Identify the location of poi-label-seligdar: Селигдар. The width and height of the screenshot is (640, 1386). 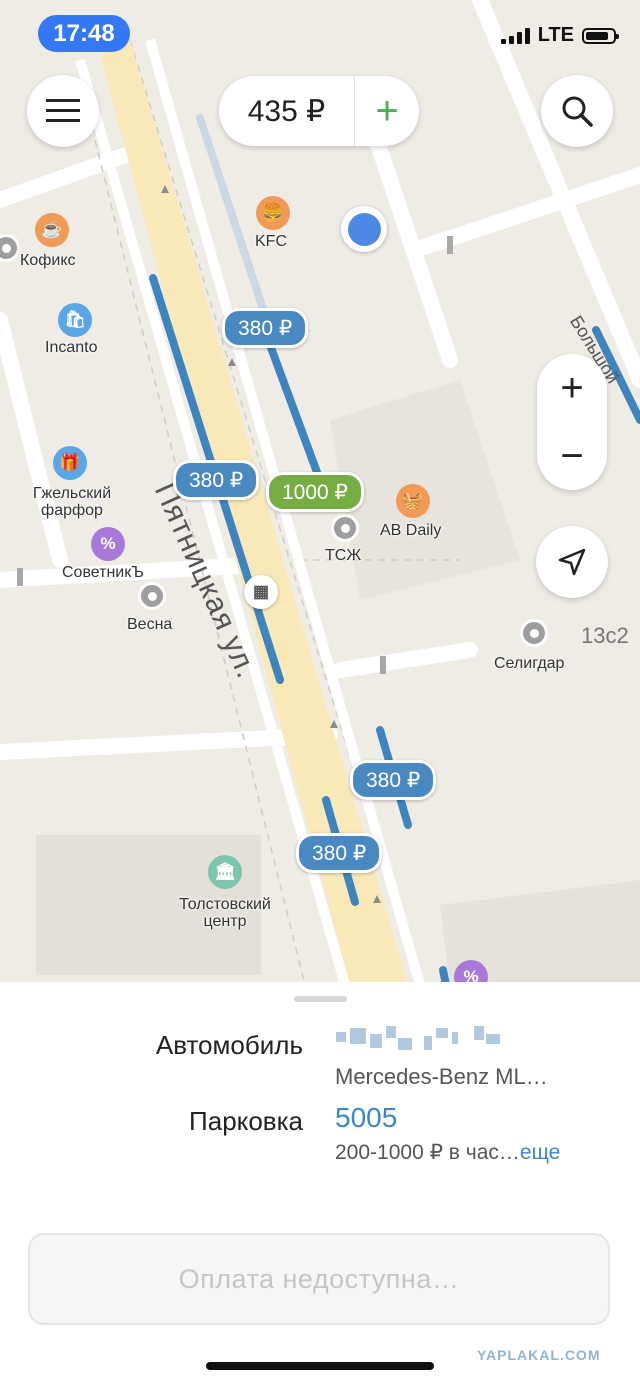
(529, 663).